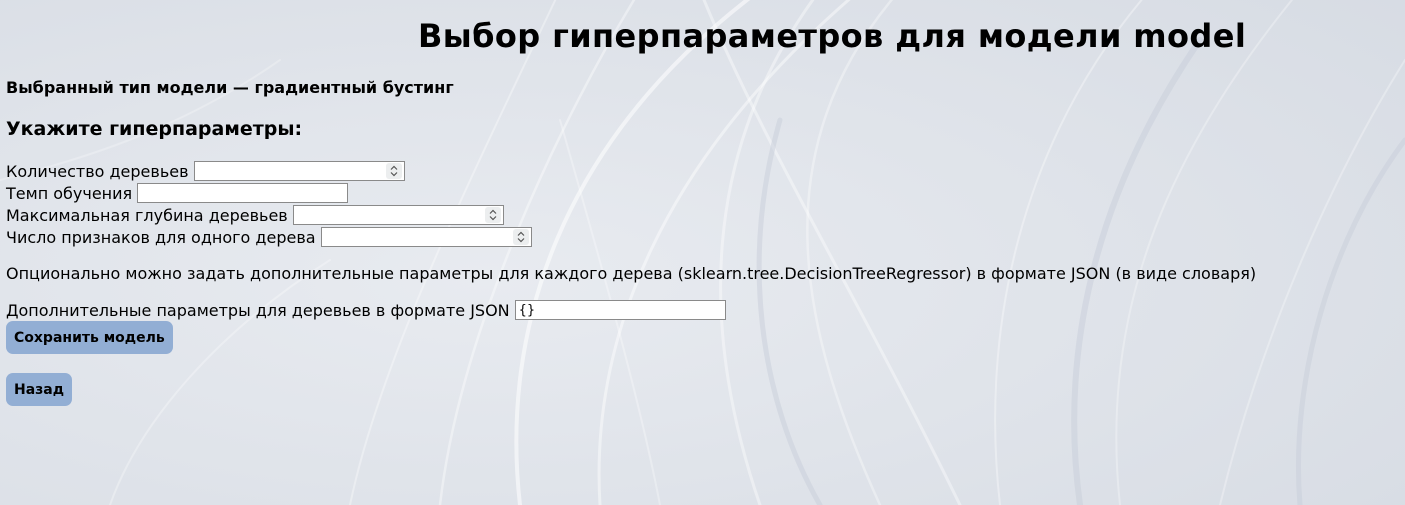  What do you see at coordinates (398, 215) in the screenshot?
I see `max-depth-input` at bounding box center [398, 215].